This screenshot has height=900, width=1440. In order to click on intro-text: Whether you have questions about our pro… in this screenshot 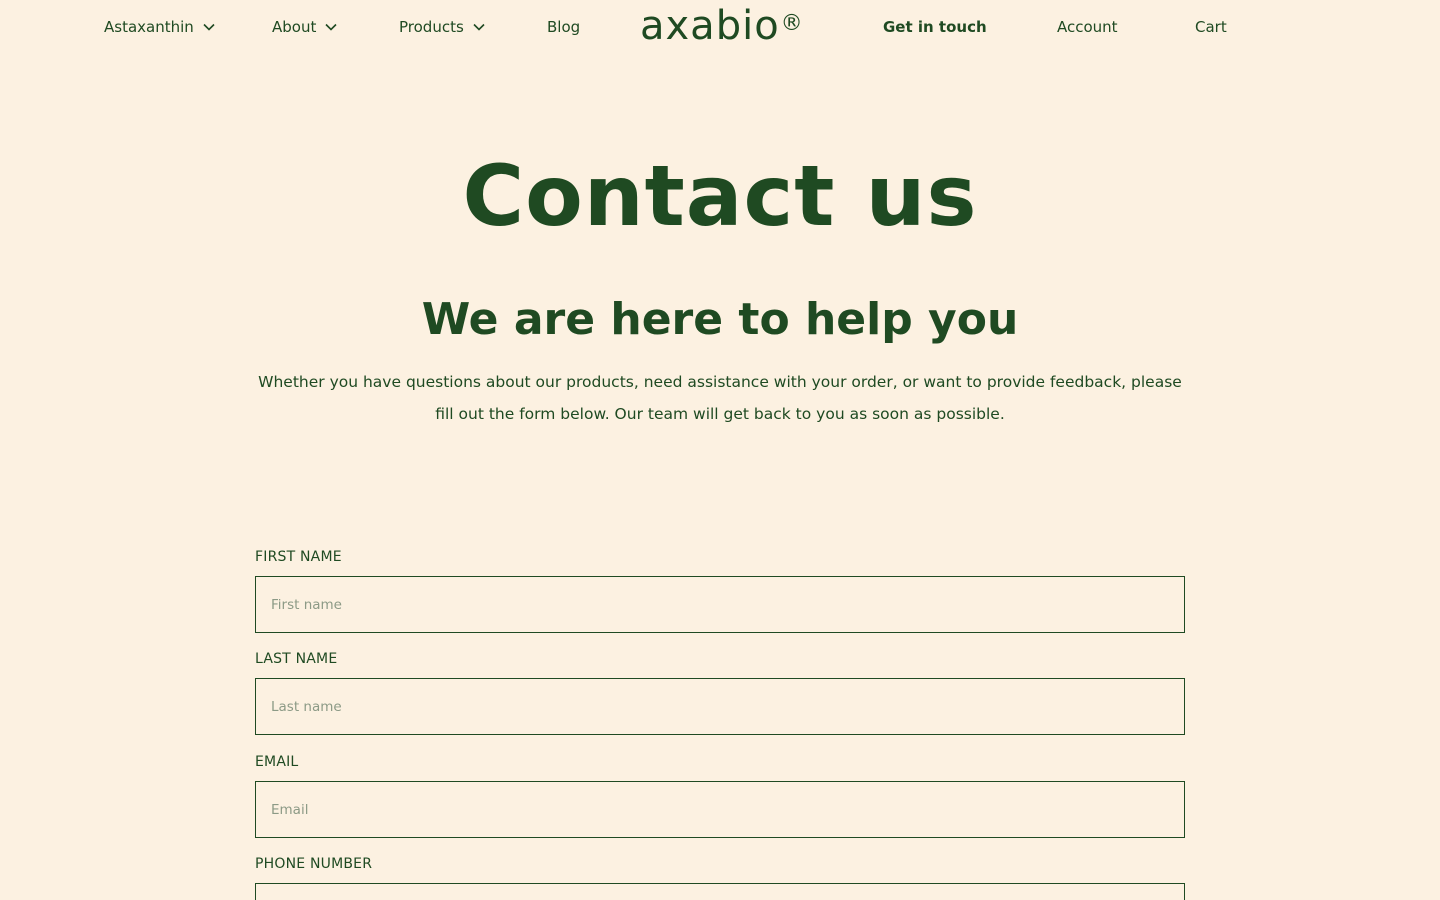, I will do `click(720, 398)`.